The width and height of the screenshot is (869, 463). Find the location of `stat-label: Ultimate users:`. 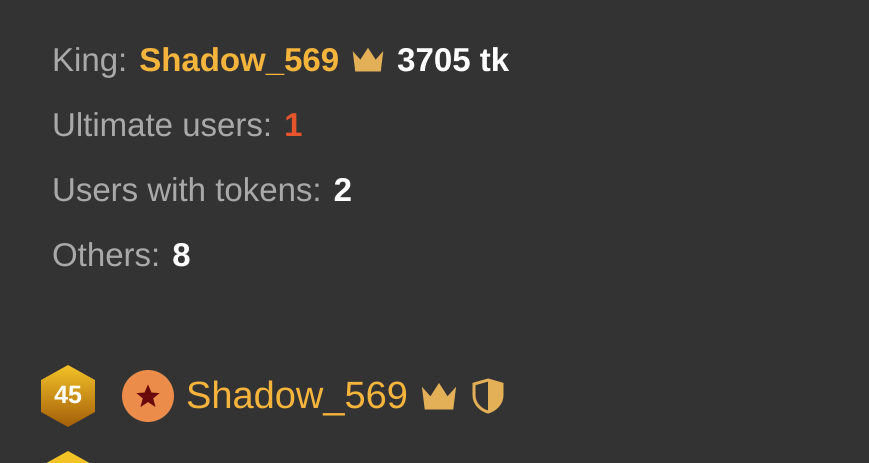

stat-label: Ultimate users: is located at coordinates (162, 125).